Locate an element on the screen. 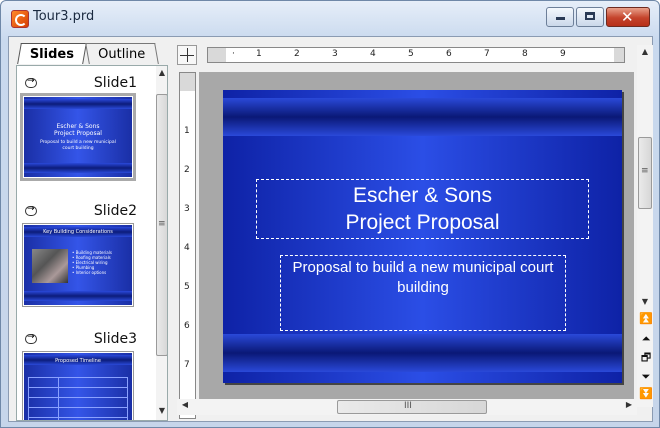 This screenshot has height=428, width=660. first-slide-button: ⏫ is located at coordinates (646, 318).